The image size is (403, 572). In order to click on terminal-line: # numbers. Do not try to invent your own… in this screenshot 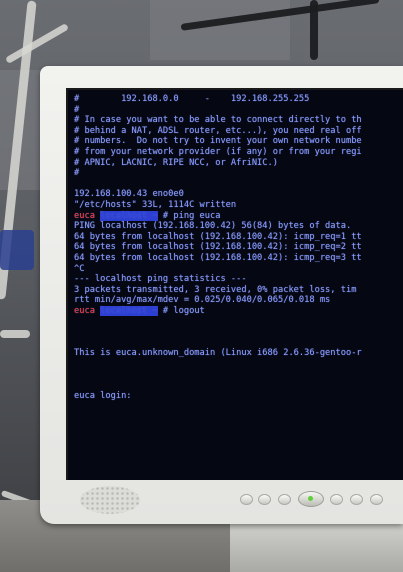, I will do `click(218, 141)`.